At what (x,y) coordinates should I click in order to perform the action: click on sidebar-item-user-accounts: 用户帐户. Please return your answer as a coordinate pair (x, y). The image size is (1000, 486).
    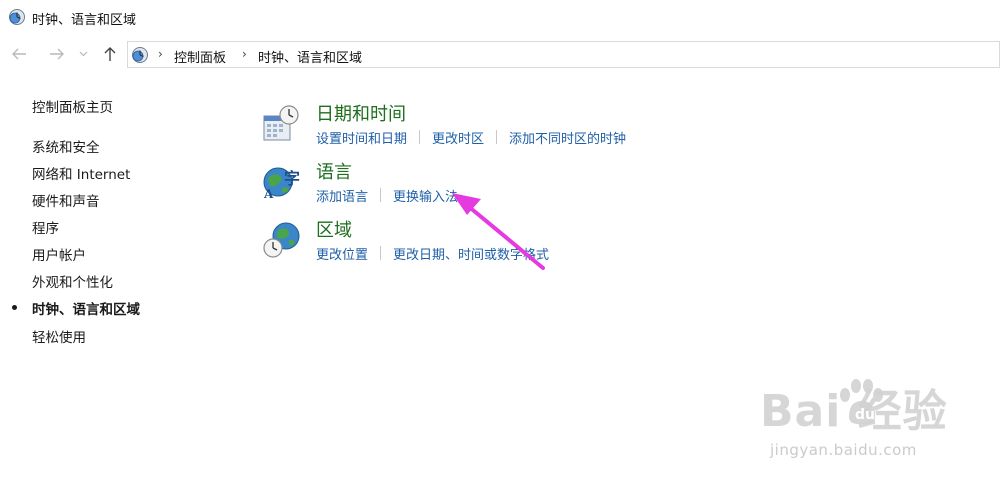
    Looking at the image, I should click on (59, 254).